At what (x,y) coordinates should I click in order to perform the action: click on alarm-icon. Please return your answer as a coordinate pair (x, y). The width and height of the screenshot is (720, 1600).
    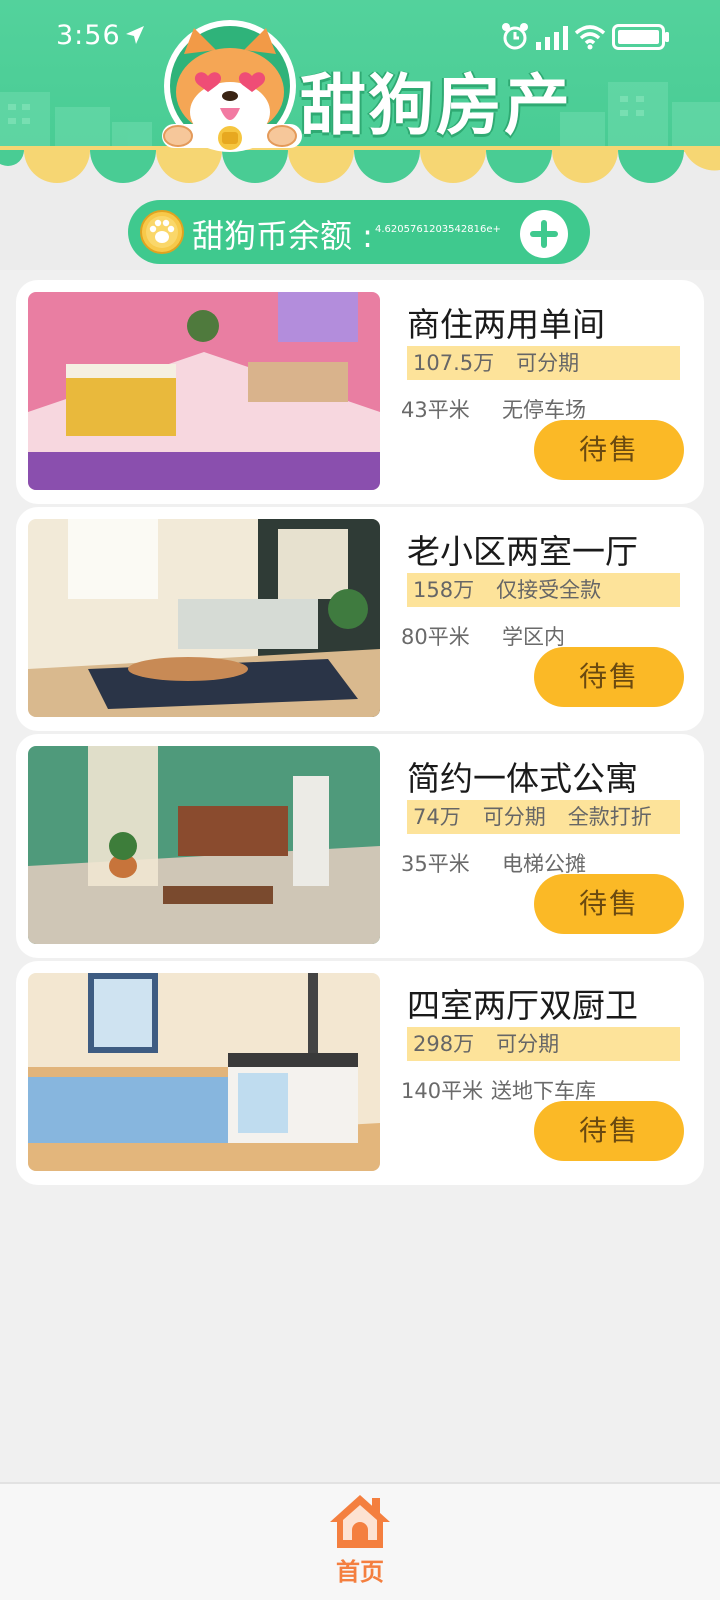
    Looking at the image, I should click on (515, 36).